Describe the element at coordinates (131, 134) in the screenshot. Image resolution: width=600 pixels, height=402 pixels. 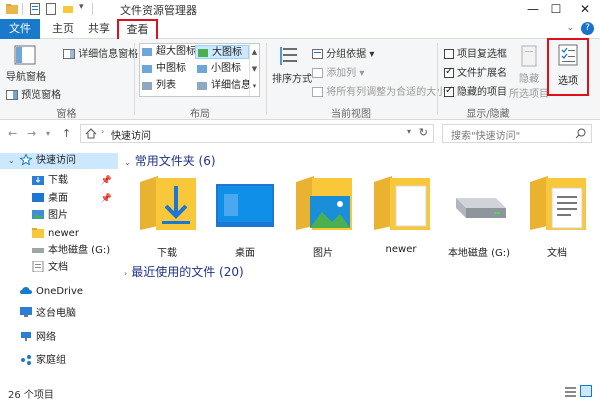
I see `breadcrumb: 快速访问` at that location.